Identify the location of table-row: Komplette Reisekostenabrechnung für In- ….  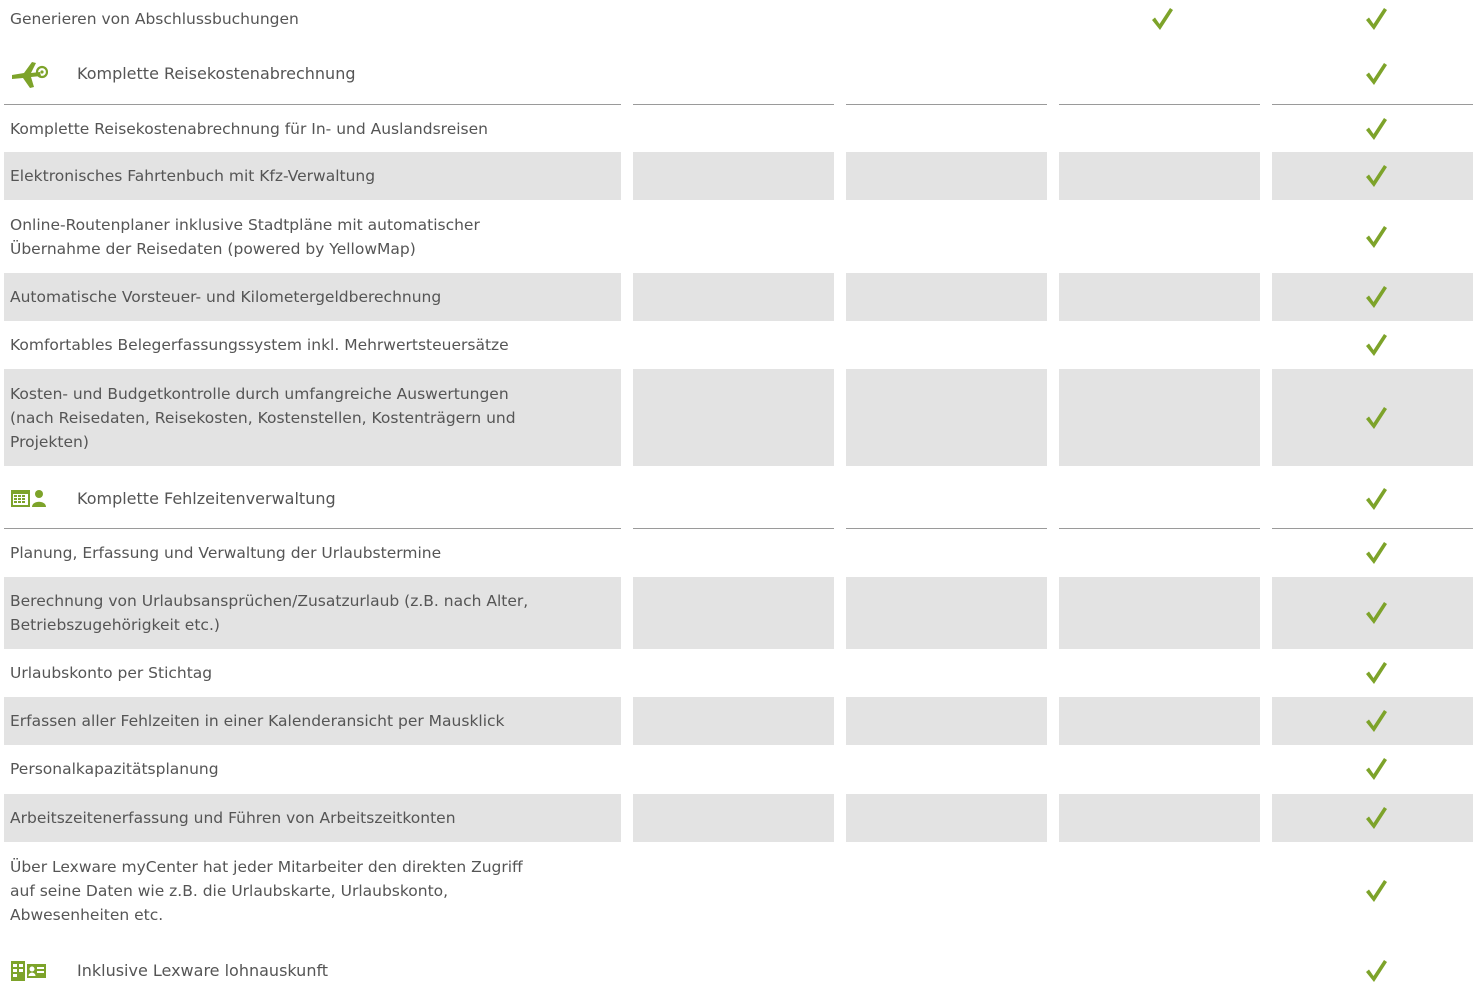
(740, 128).